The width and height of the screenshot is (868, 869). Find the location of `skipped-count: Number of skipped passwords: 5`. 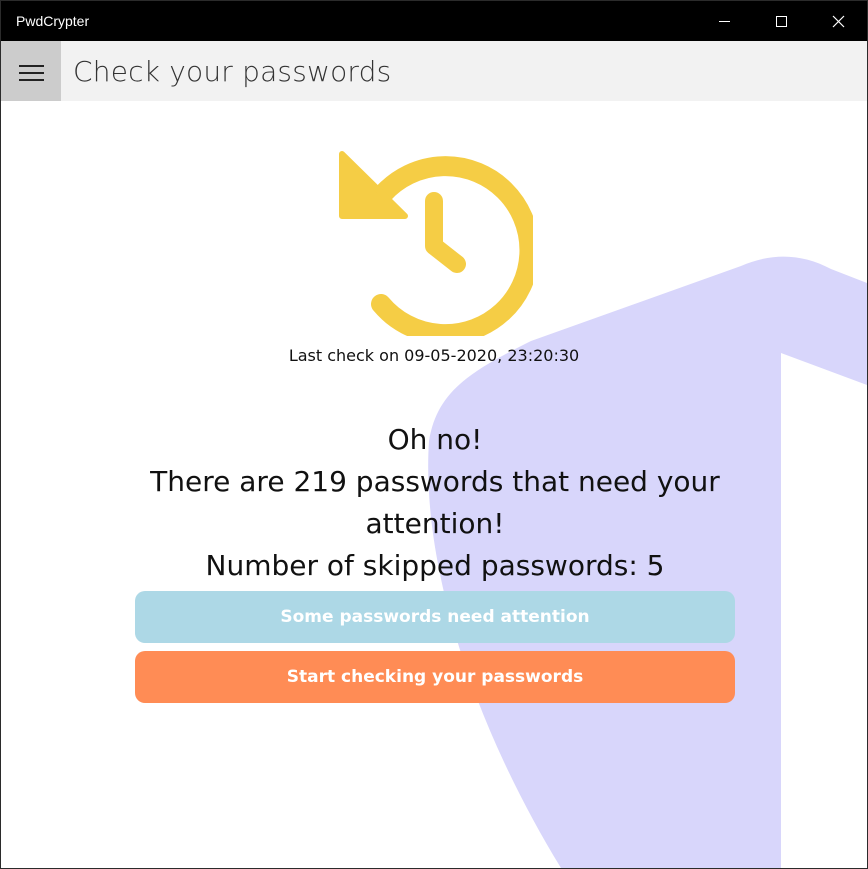

skipped-count: Number of skipped passwords: 5 is located at coordinates (435, 565).